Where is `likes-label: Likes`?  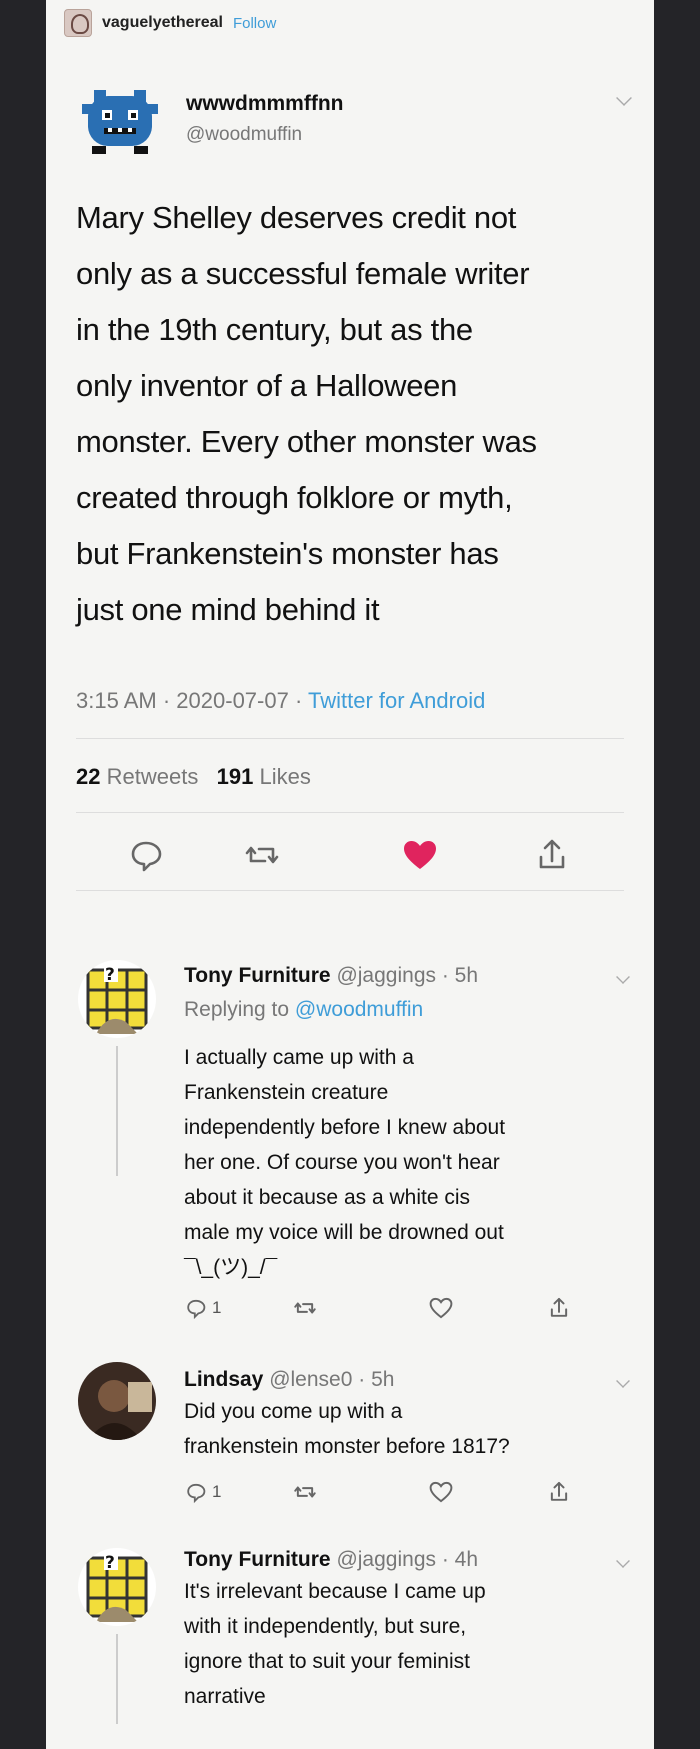
likes-label: Likes is located at coordinates (285, 776).